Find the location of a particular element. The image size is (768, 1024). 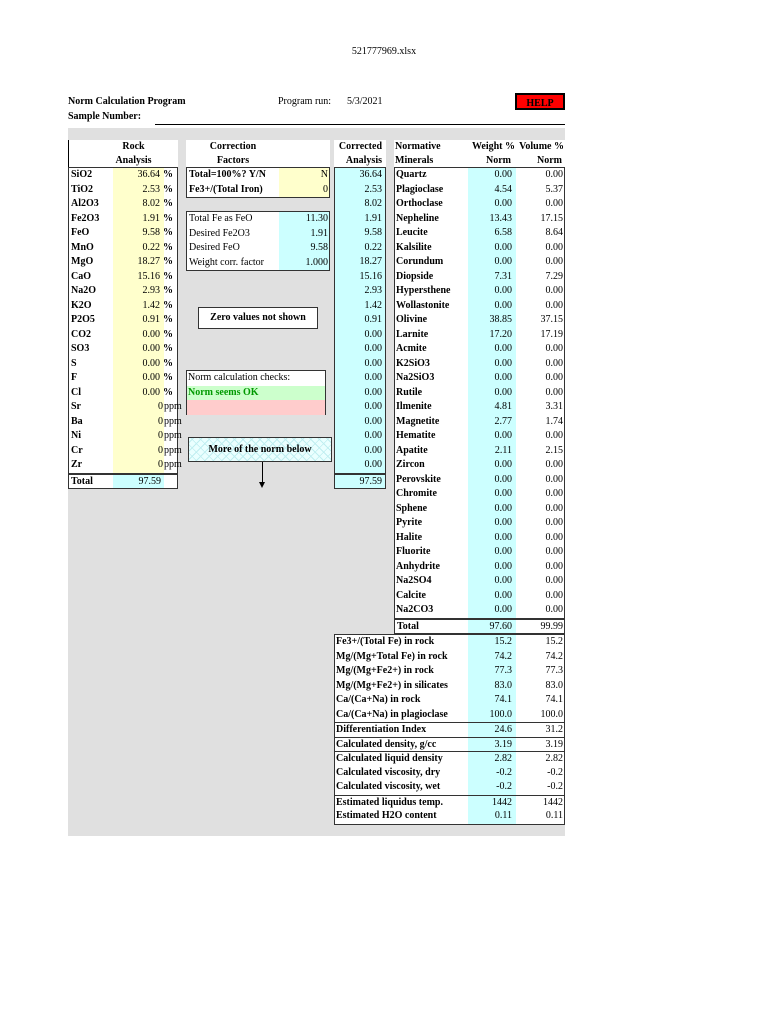

mineral-row-nepheline: Nepheline 13.43 17.15 is located at coordinates (479, 219).